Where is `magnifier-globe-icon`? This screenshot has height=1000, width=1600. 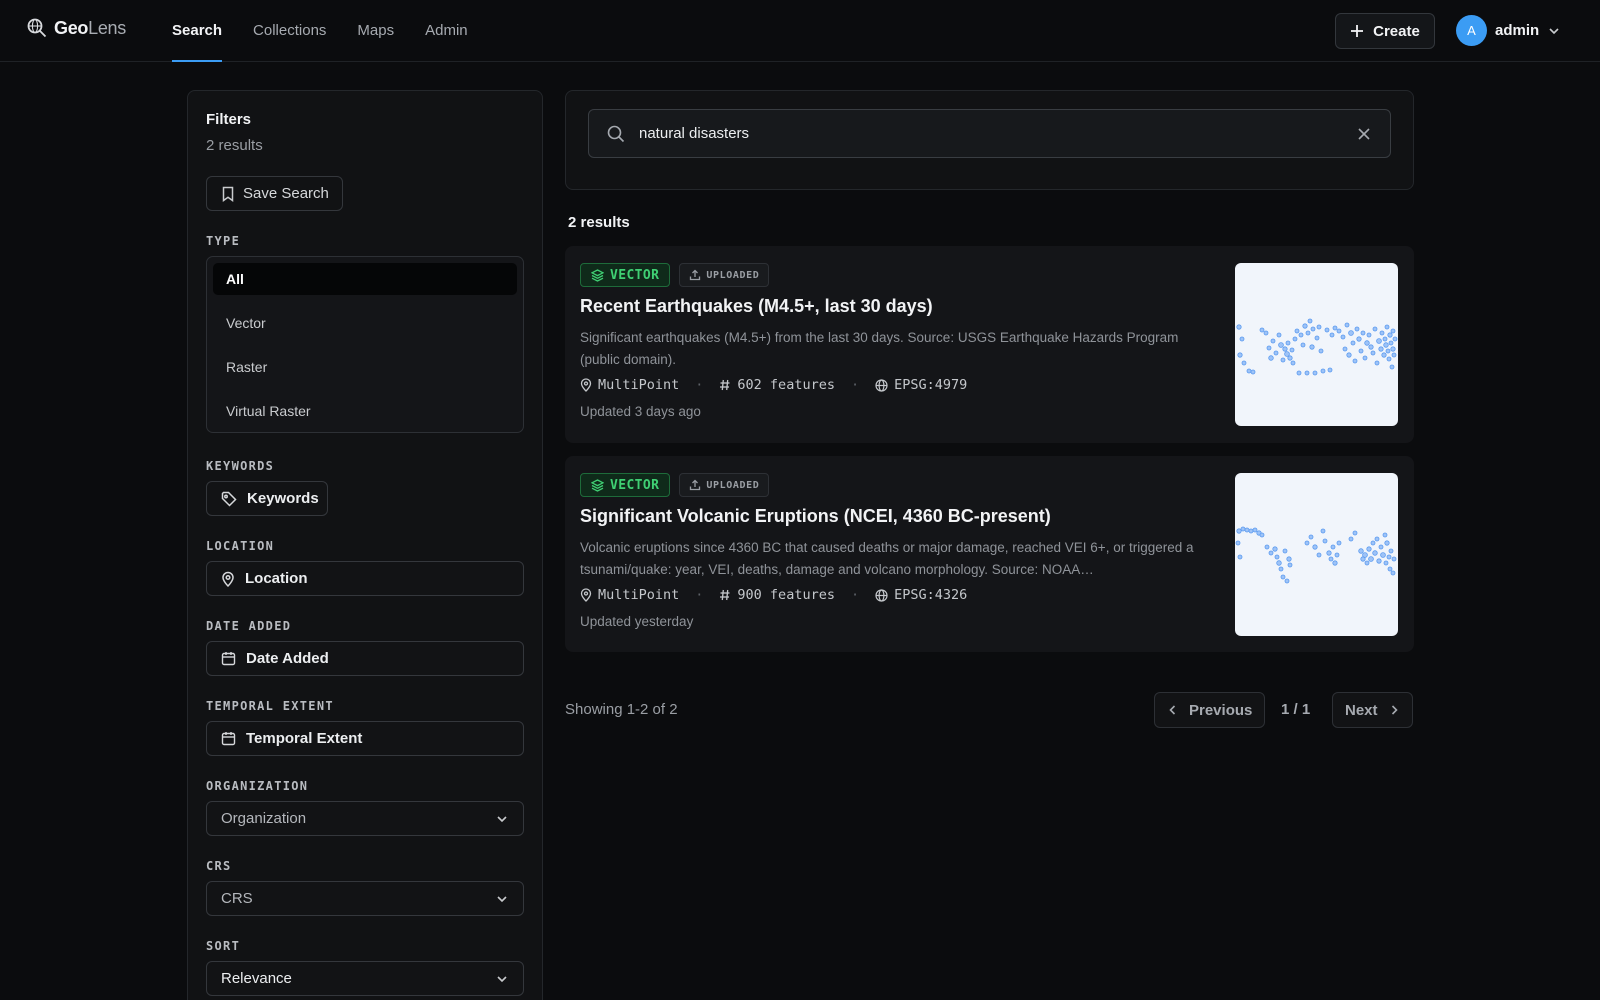 magnifier-globe-icon is located at coordinates (37, 28).